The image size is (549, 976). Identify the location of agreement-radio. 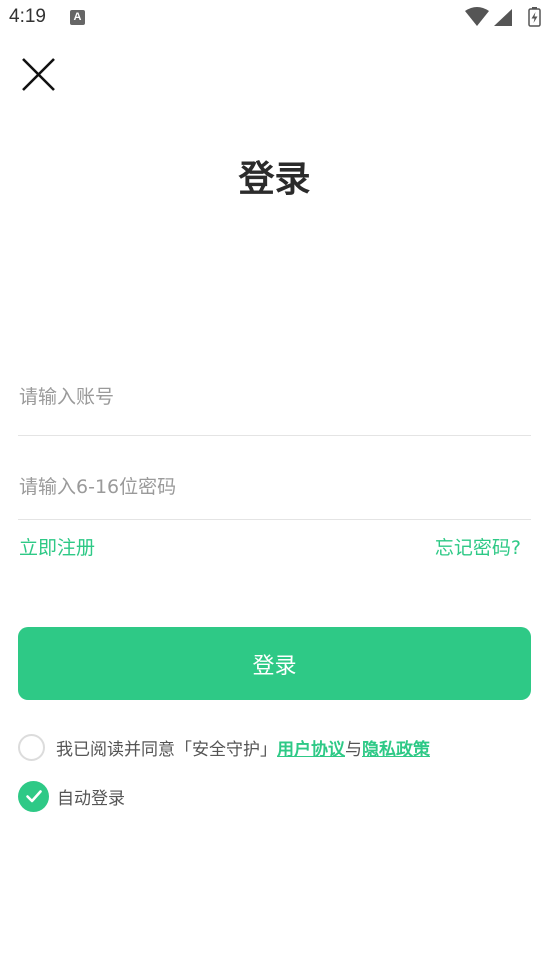
(31, 747).